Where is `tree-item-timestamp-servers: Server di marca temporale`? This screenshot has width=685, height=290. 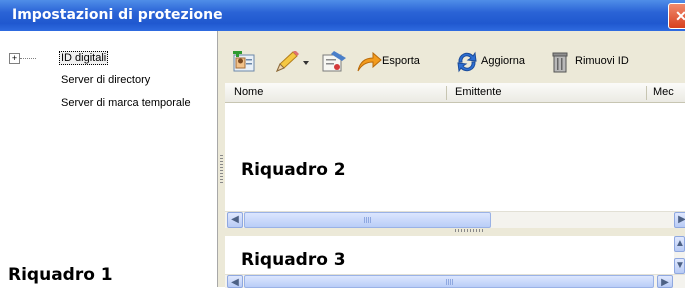 tree-item-timestamp-servers: Server di marca temporale is located at coordinates (126, 103).